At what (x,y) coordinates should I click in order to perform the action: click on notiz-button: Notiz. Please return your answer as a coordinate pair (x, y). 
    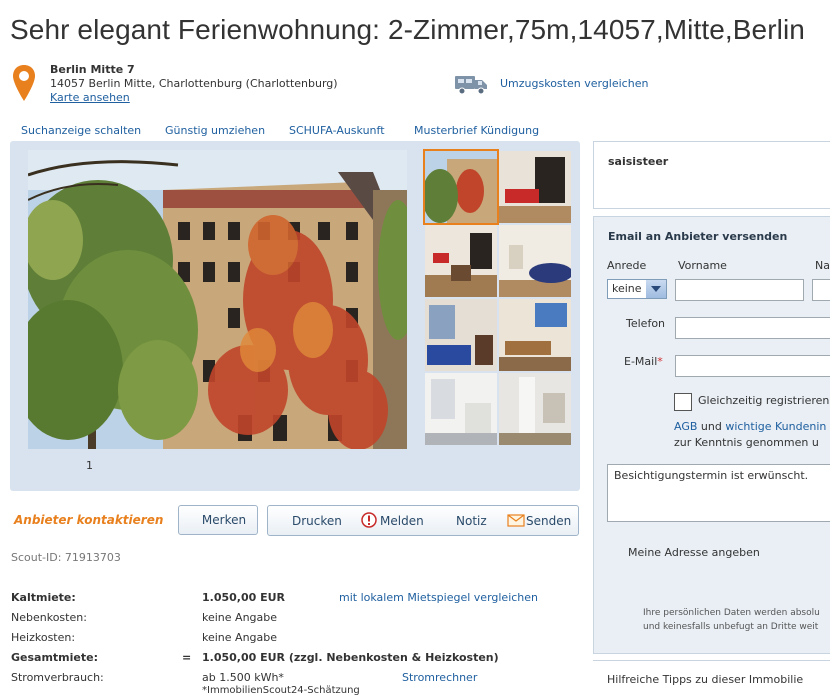
    Looking at the image, I should click on (471, 521).